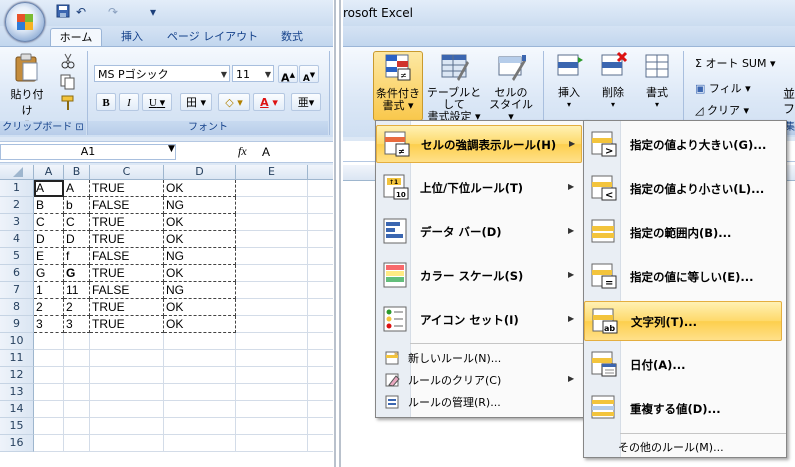  Describe the element at coordinates (17, 205) in the screenshot. I see `row-header: 2` at that location.